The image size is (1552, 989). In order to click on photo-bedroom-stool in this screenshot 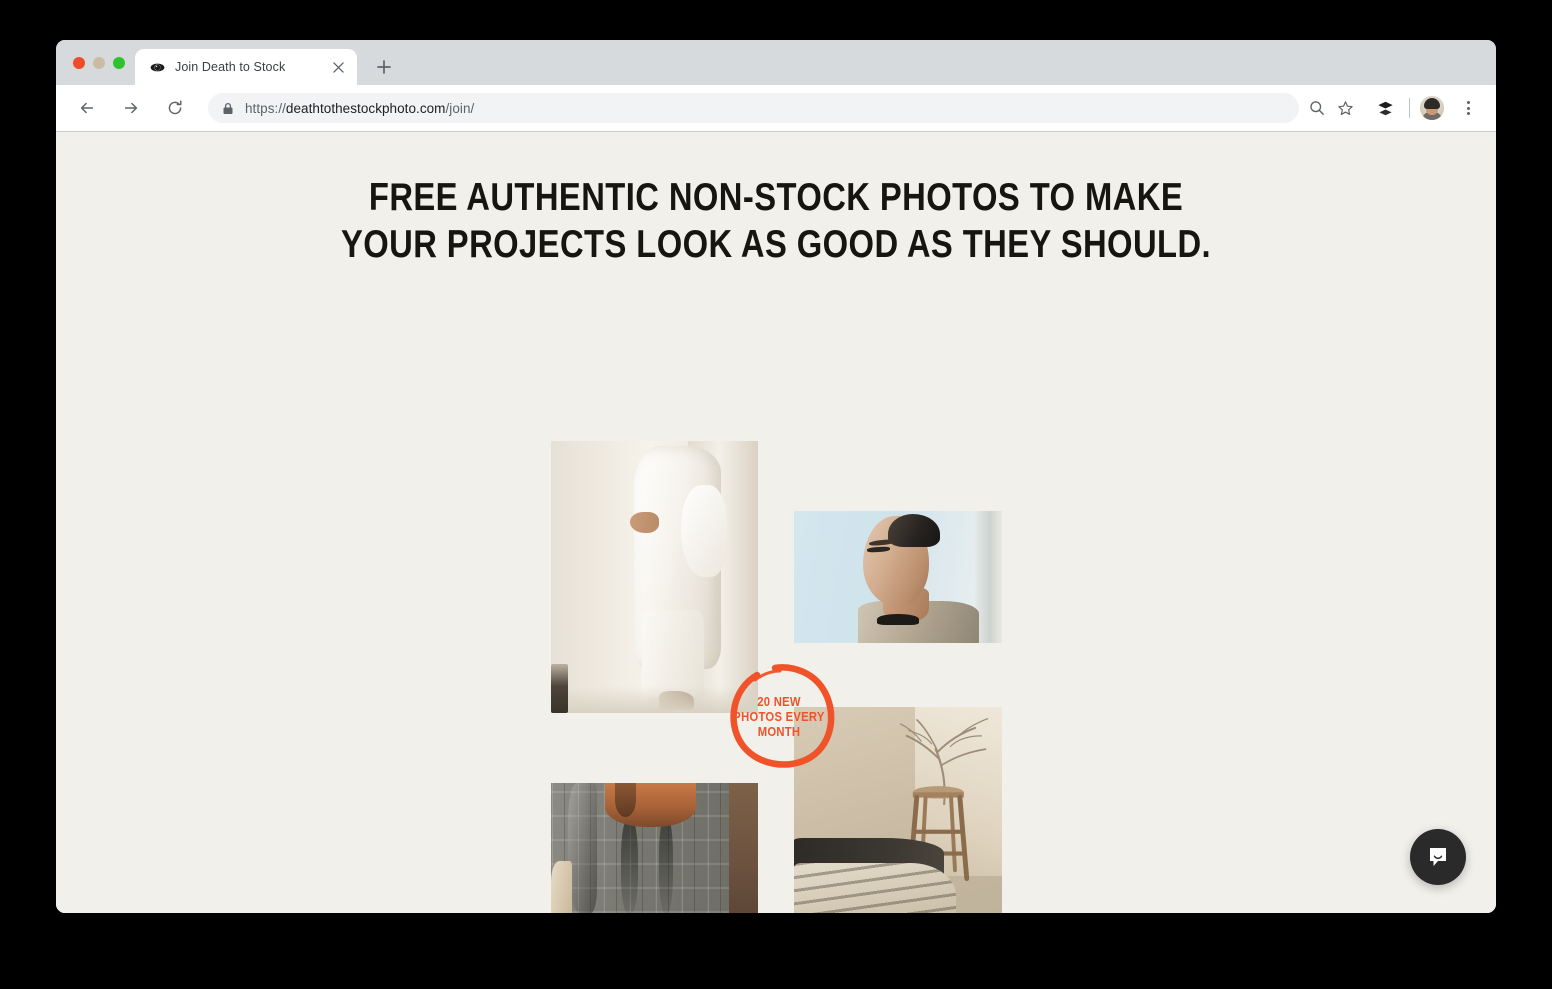, I will do `click(898, 810)`.